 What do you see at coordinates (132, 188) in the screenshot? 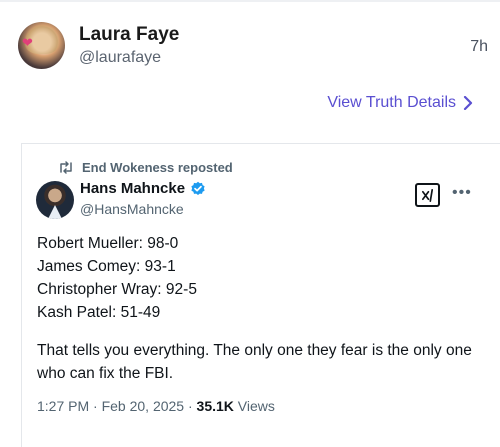
I see `embedded-author-name: Hans Mahncke` at bounding box center [132, 188].